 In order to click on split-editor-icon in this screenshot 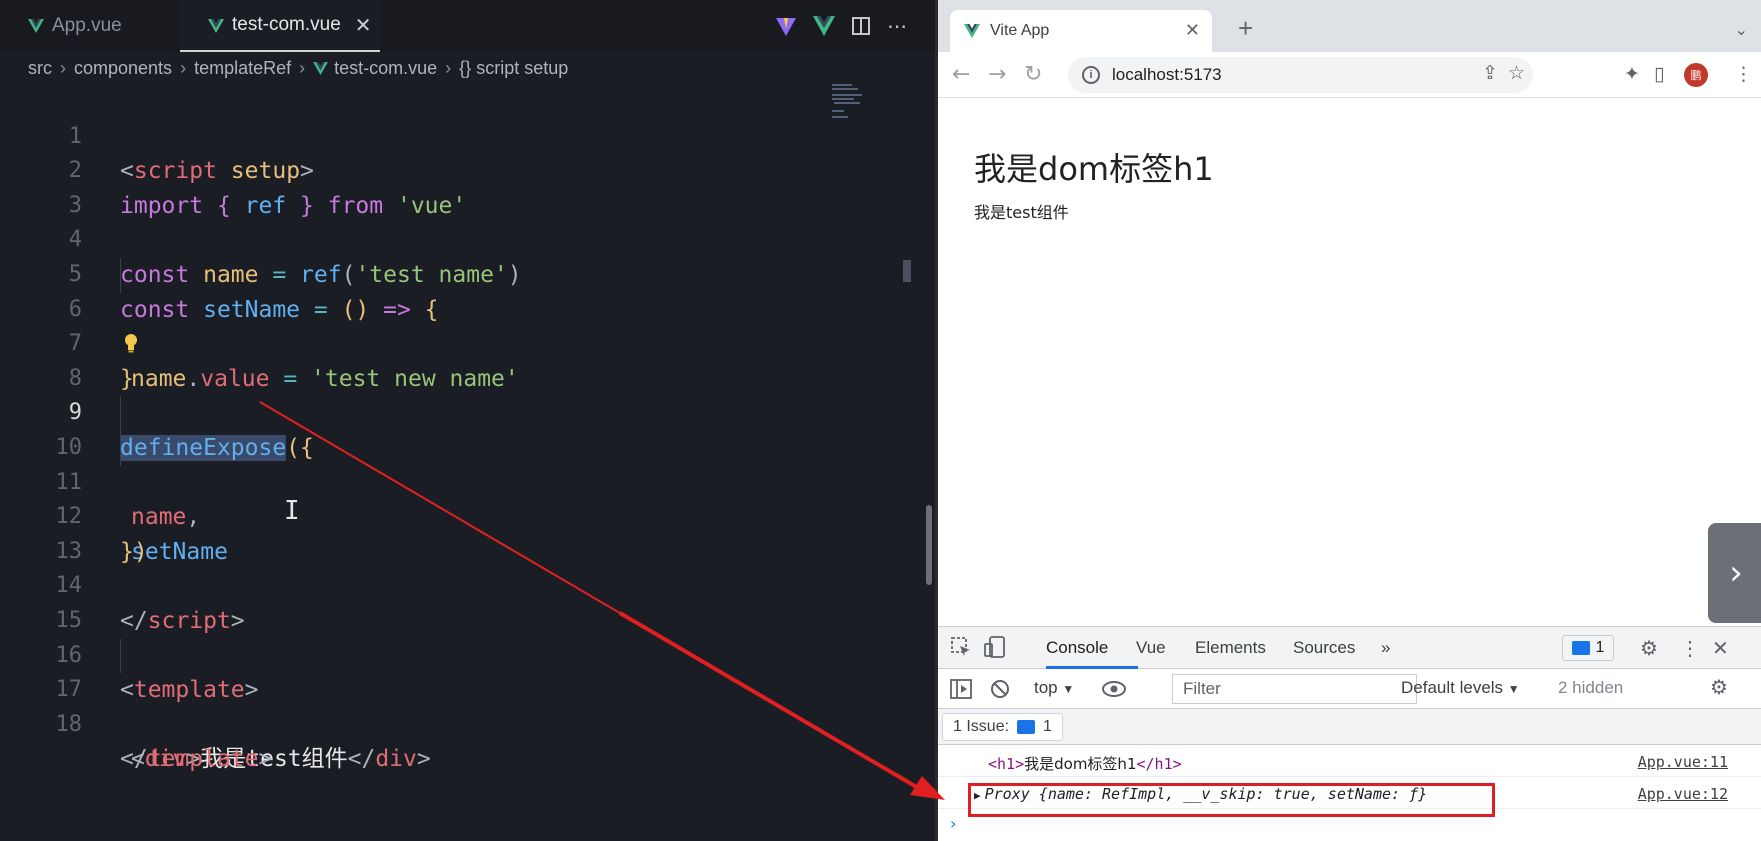, I will do `click(861, 26)`.